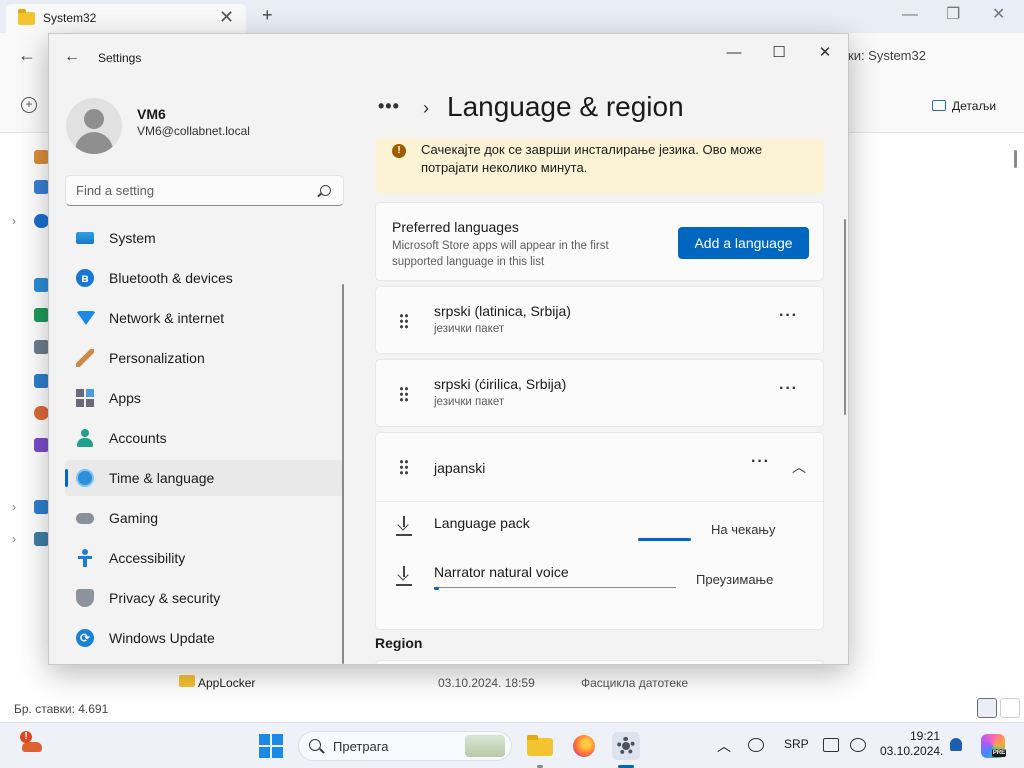 The image size is (1024, 768). What do you see at coordinates (555, 588) in the screenshot?
I see `narrator-voice-progress` at bounding box center [555, 588].